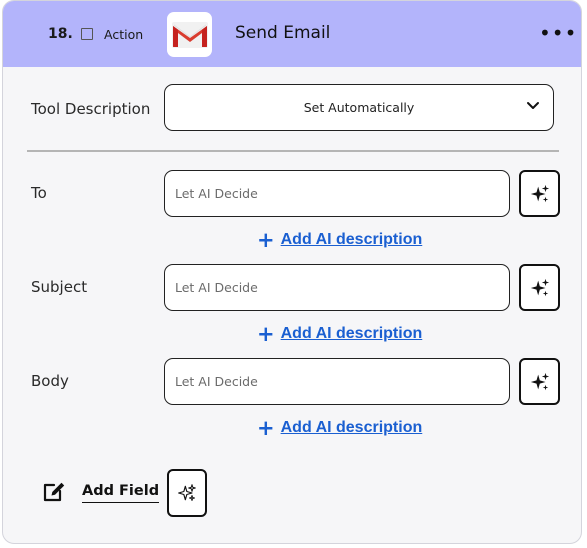  What do you see at coordinates (293, 151) in the screenshot?
I see `section-divider` at bounding box center [293, 151].